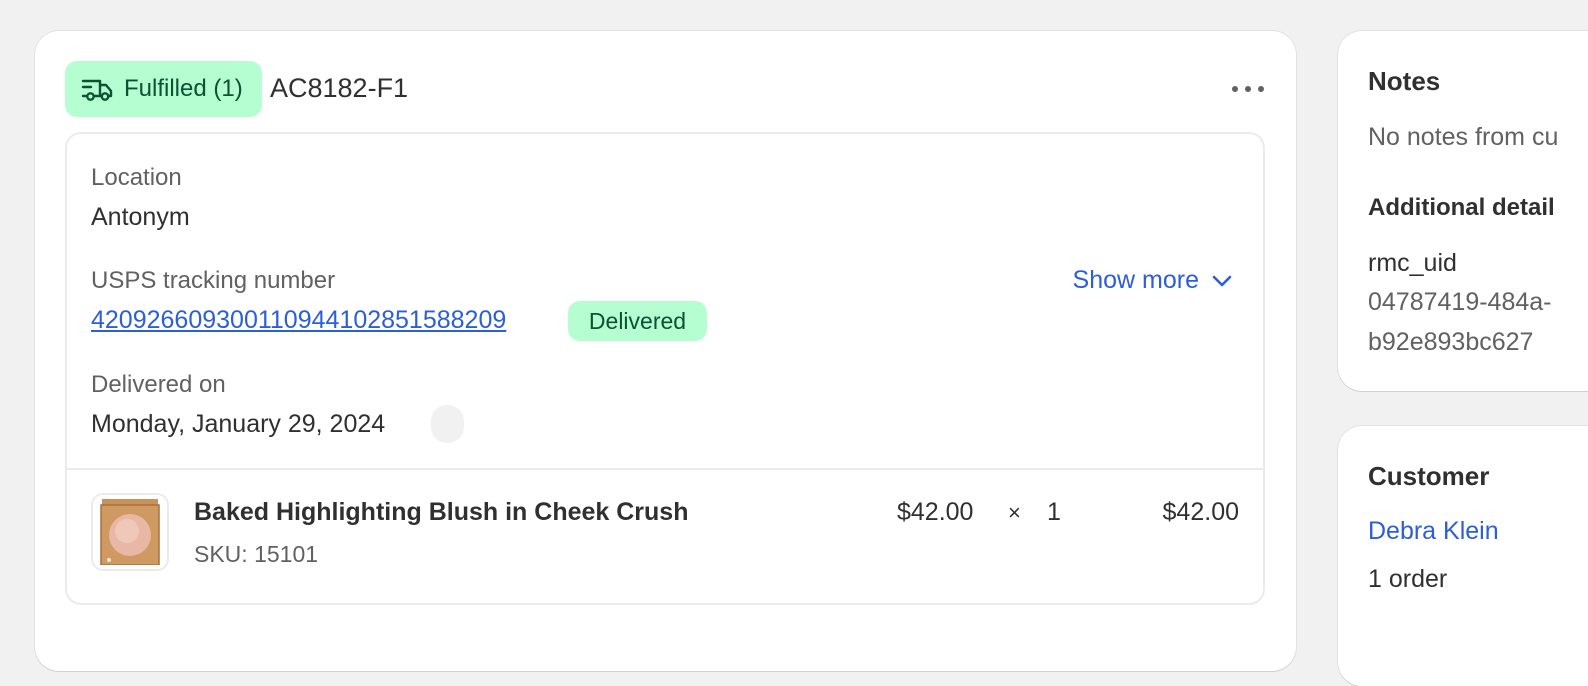  Describe the element at coordinates (1451, 342) in the screenshot. I see `attribute-value-line2: b92e893bc627` at that location.